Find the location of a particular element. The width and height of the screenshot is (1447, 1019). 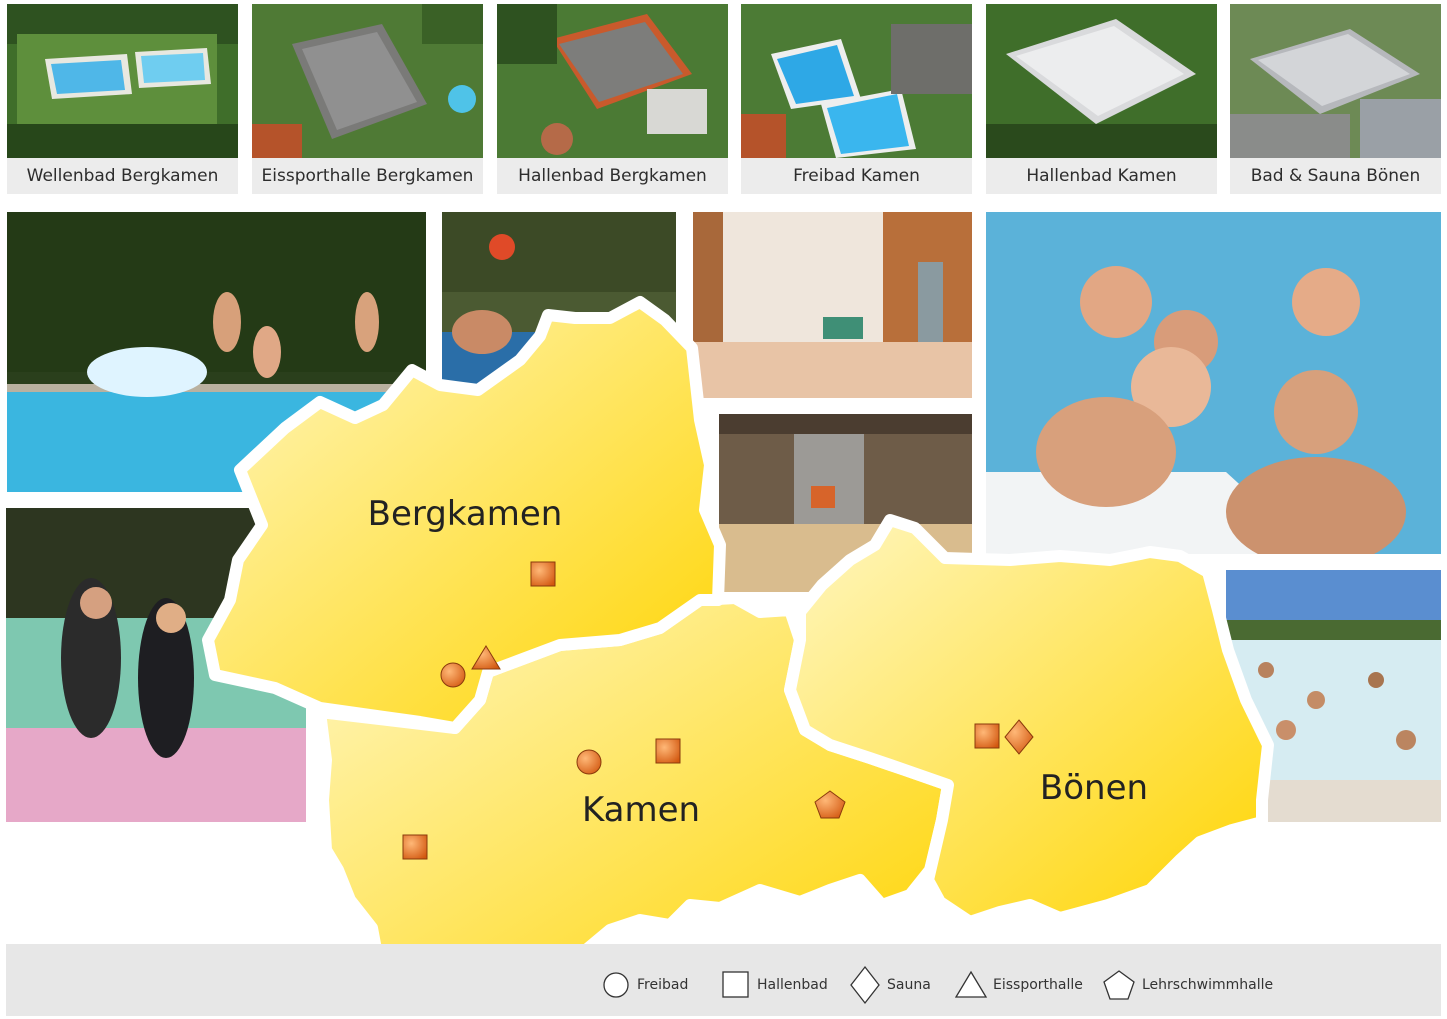

hallenbad-marker-kamen-west is located at coordinates (415, 847).